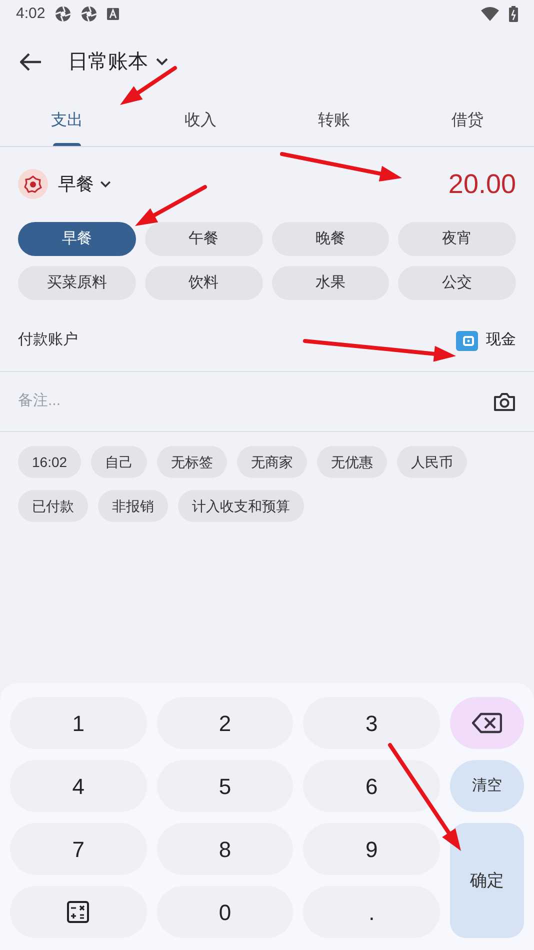 The image size is (534, 950). I want to click on category-chip: 公交, so click(457, 283).